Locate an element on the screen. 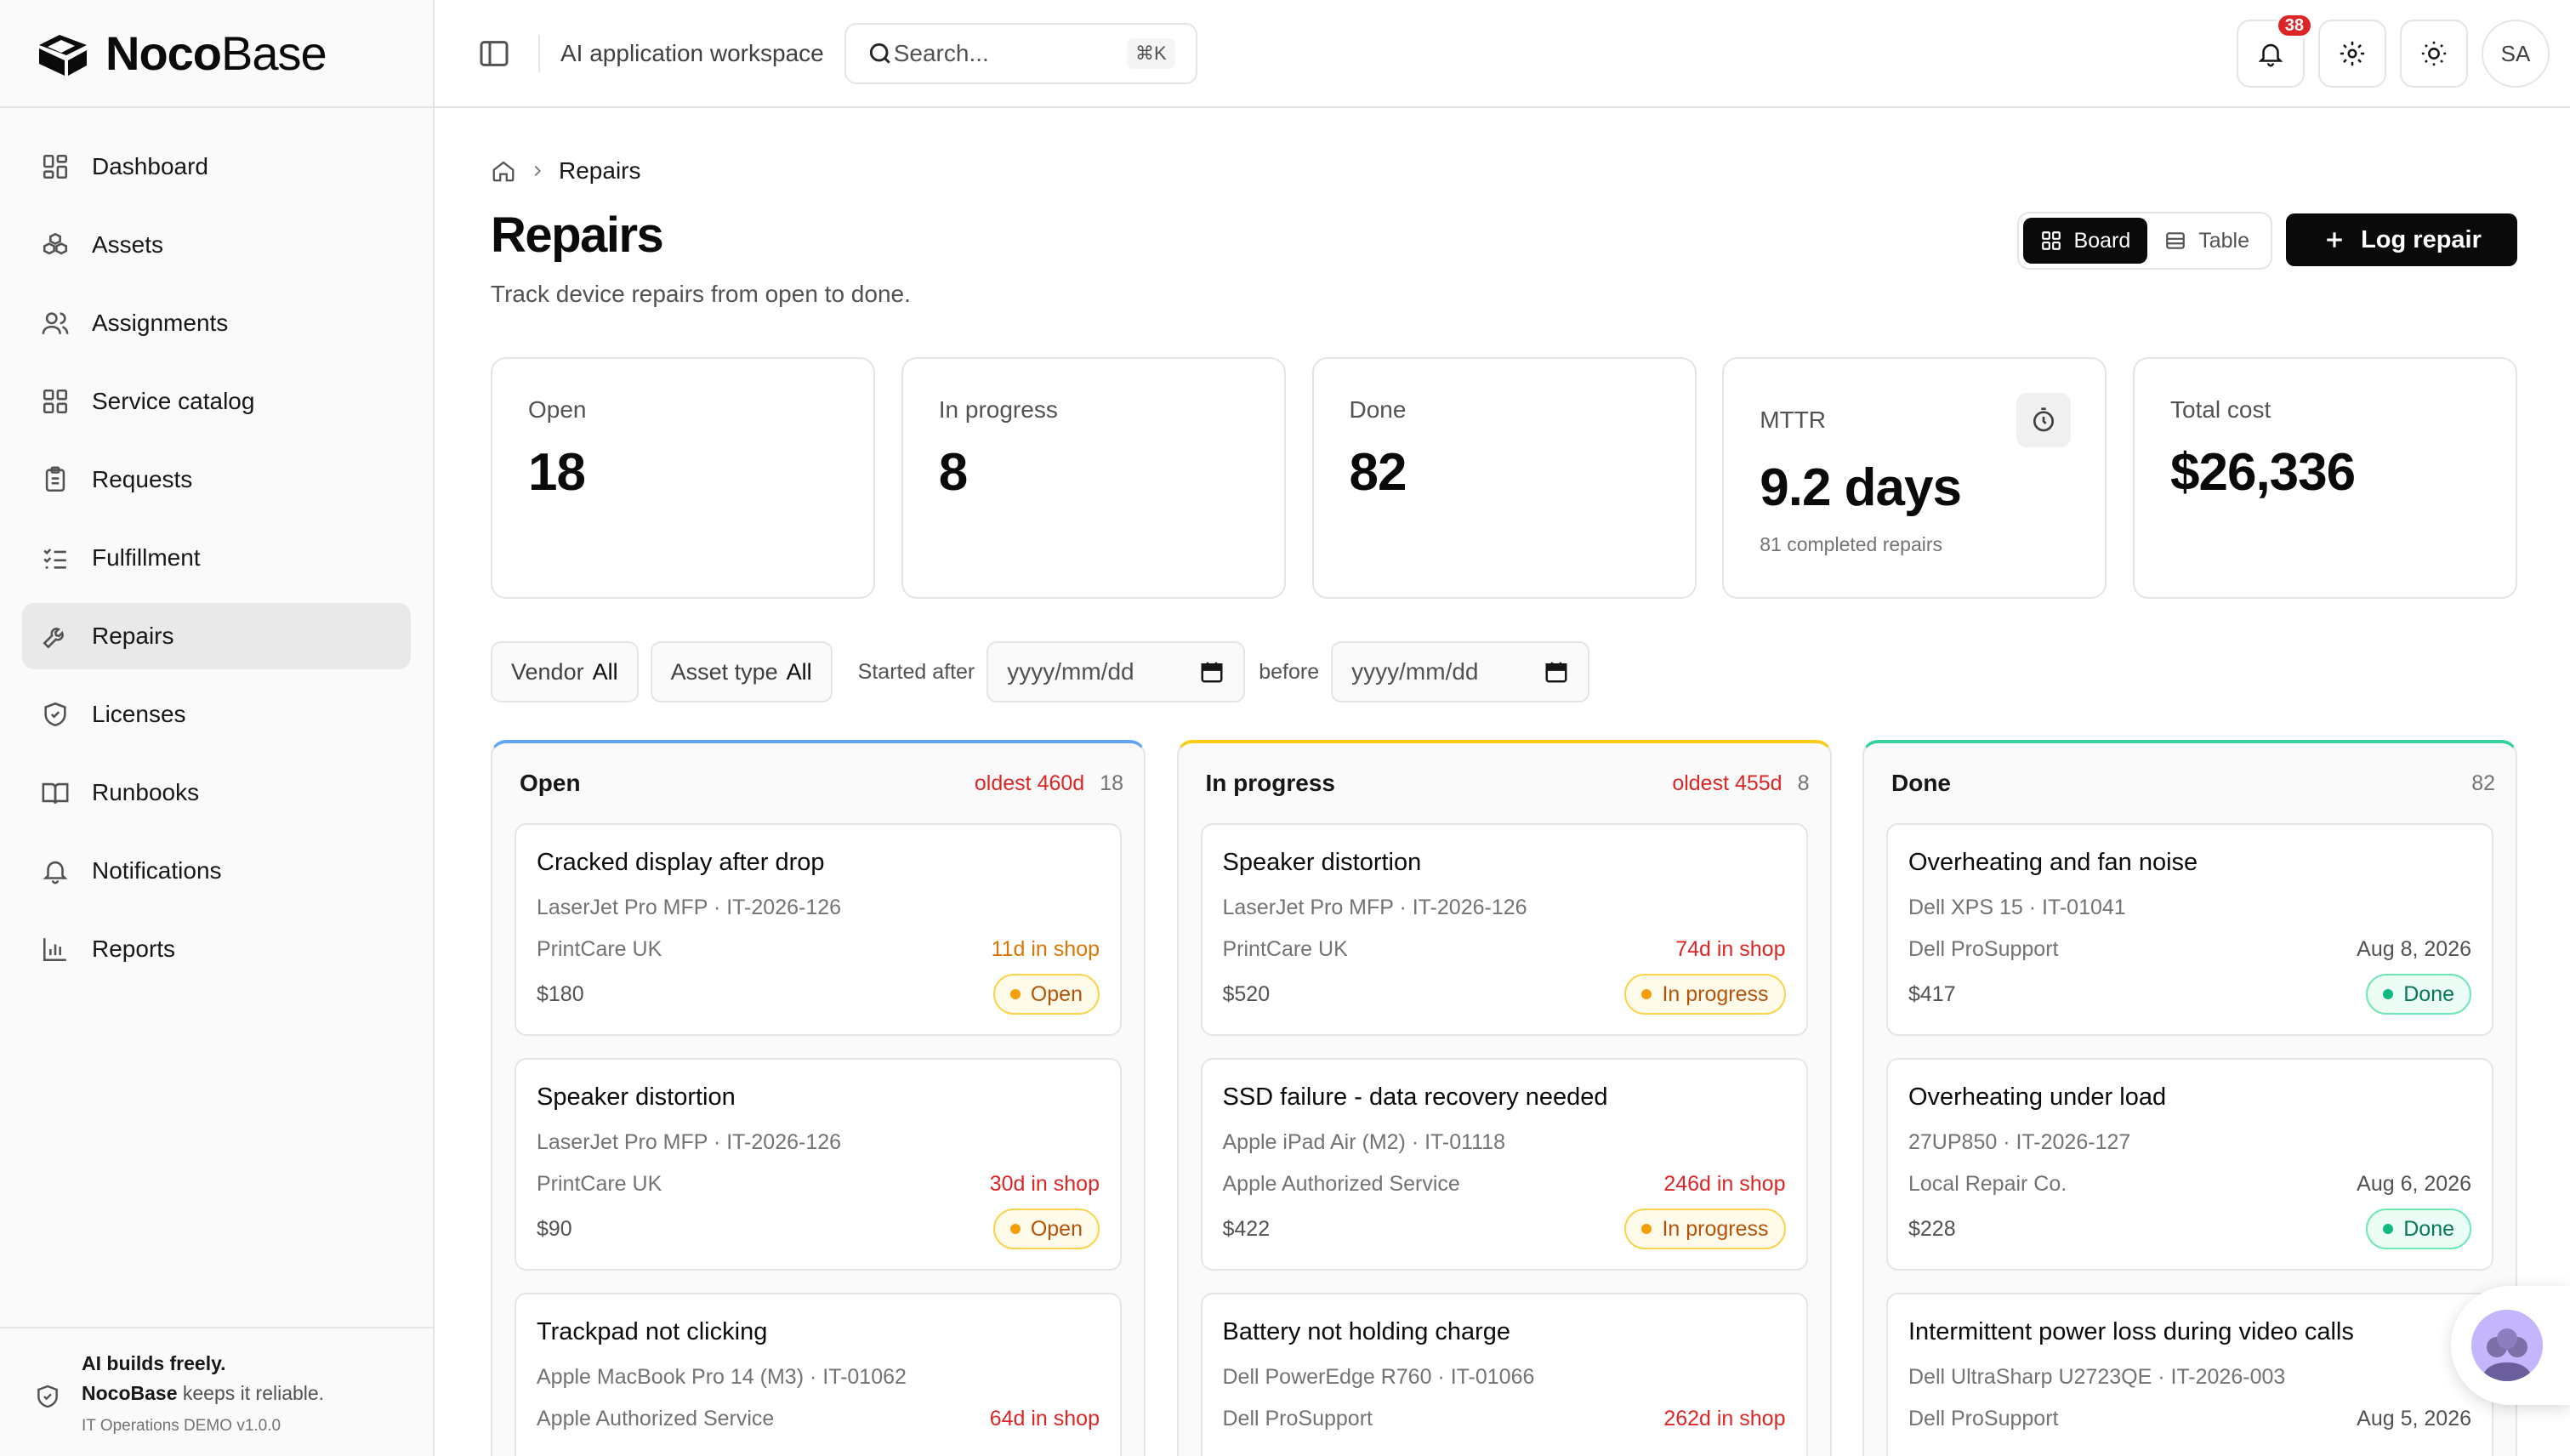 This screenshot has height=1456, width=2570. card-row: Dell ProSupport Aug 8, 2026 is located at coordinates (2190, 950).